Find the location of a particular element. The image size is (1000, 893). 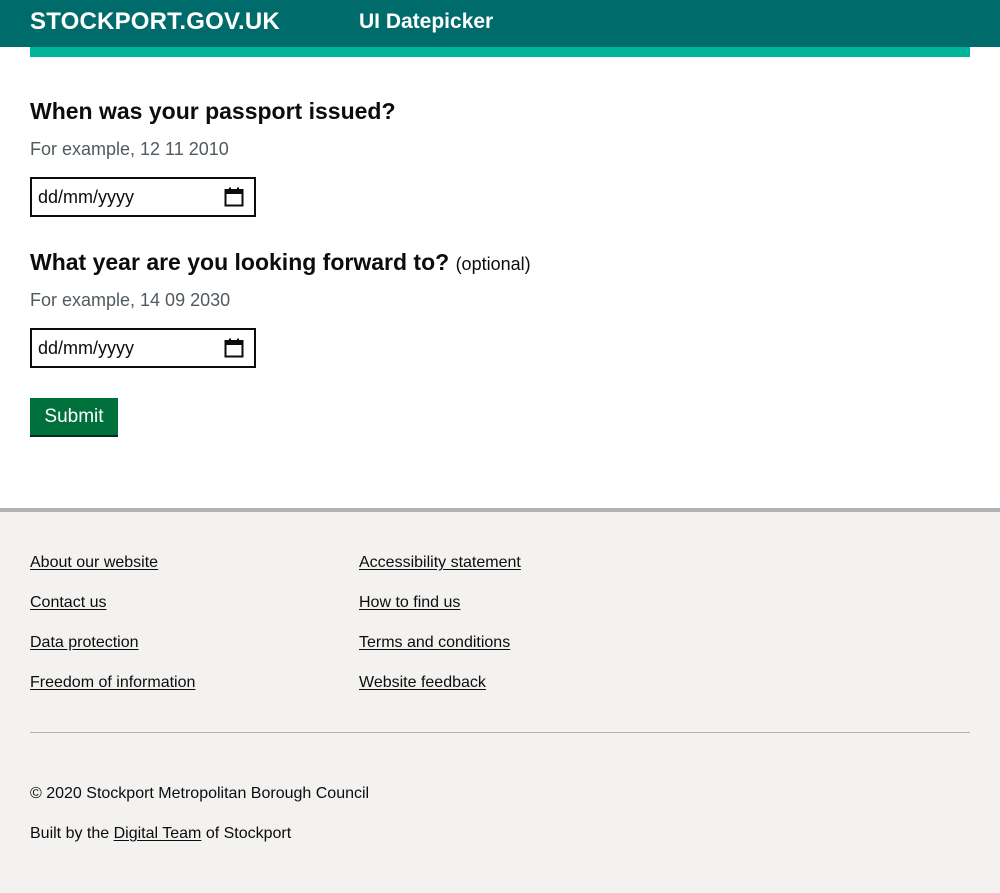

accent-bar is located at coordinates (500, 52).